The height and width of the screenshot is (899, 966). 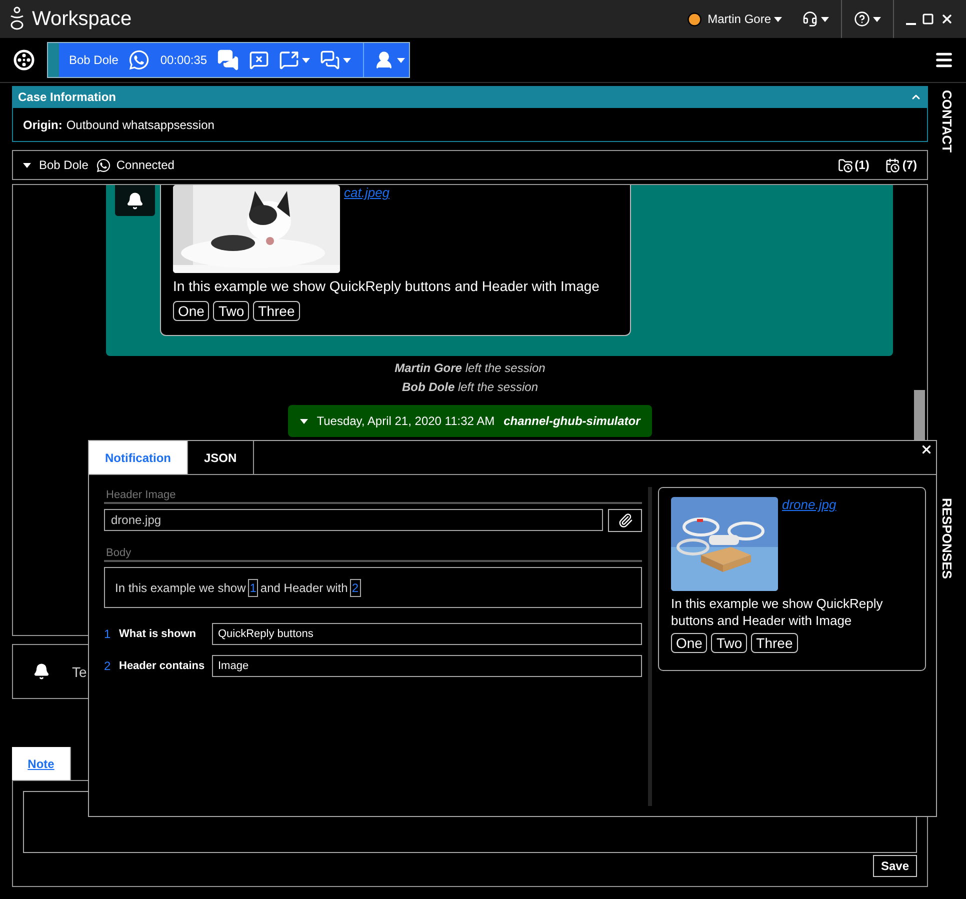 I want to click on field-value: Outbound whatsappsession, so click(x=140, y=125).